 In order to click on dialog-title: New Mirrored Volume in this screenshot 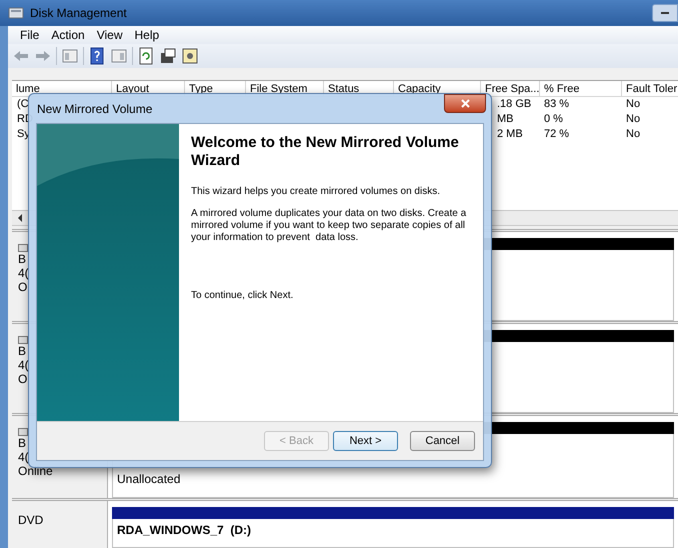, I will do `click(94, 109)`.